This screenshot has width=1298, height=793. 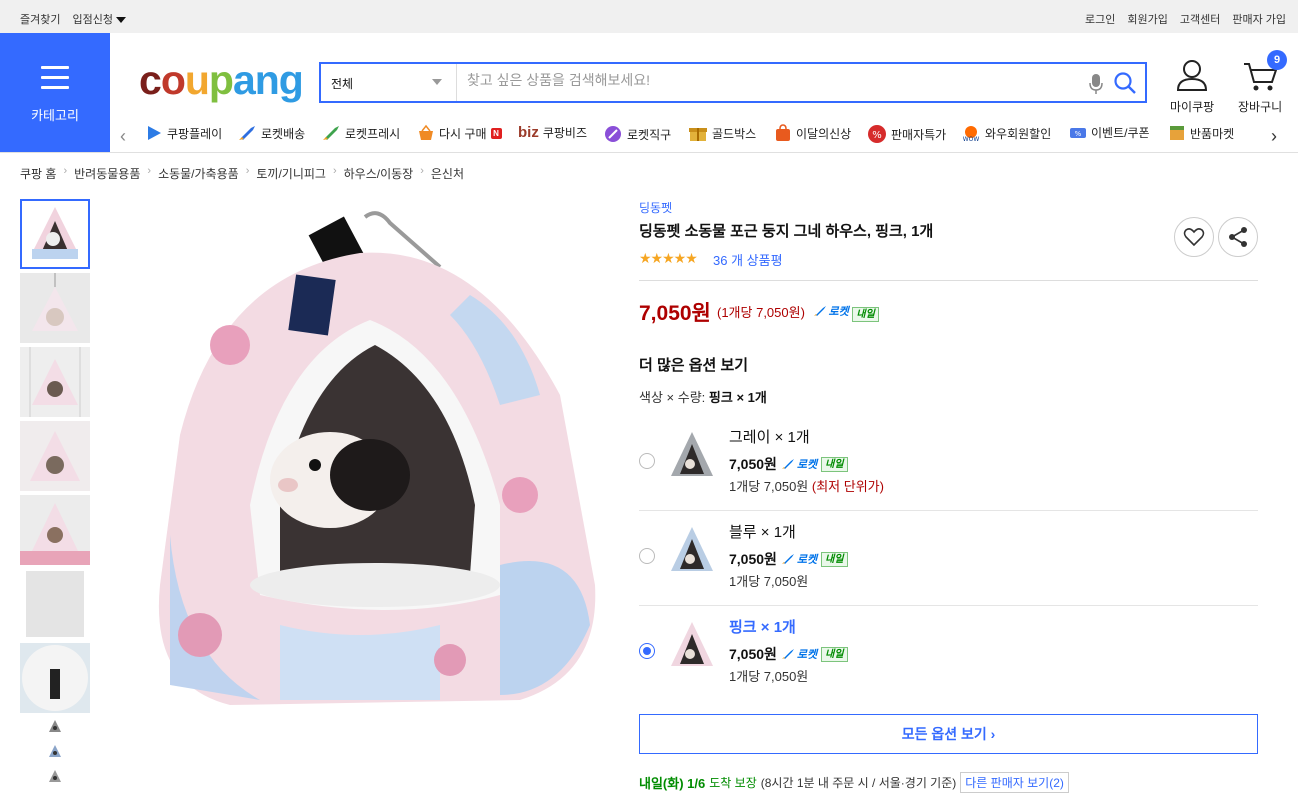 What do you see at coordinates (1177, 133) in the screenshot?
I see `market-icon` at bounding box center [1177, 133].